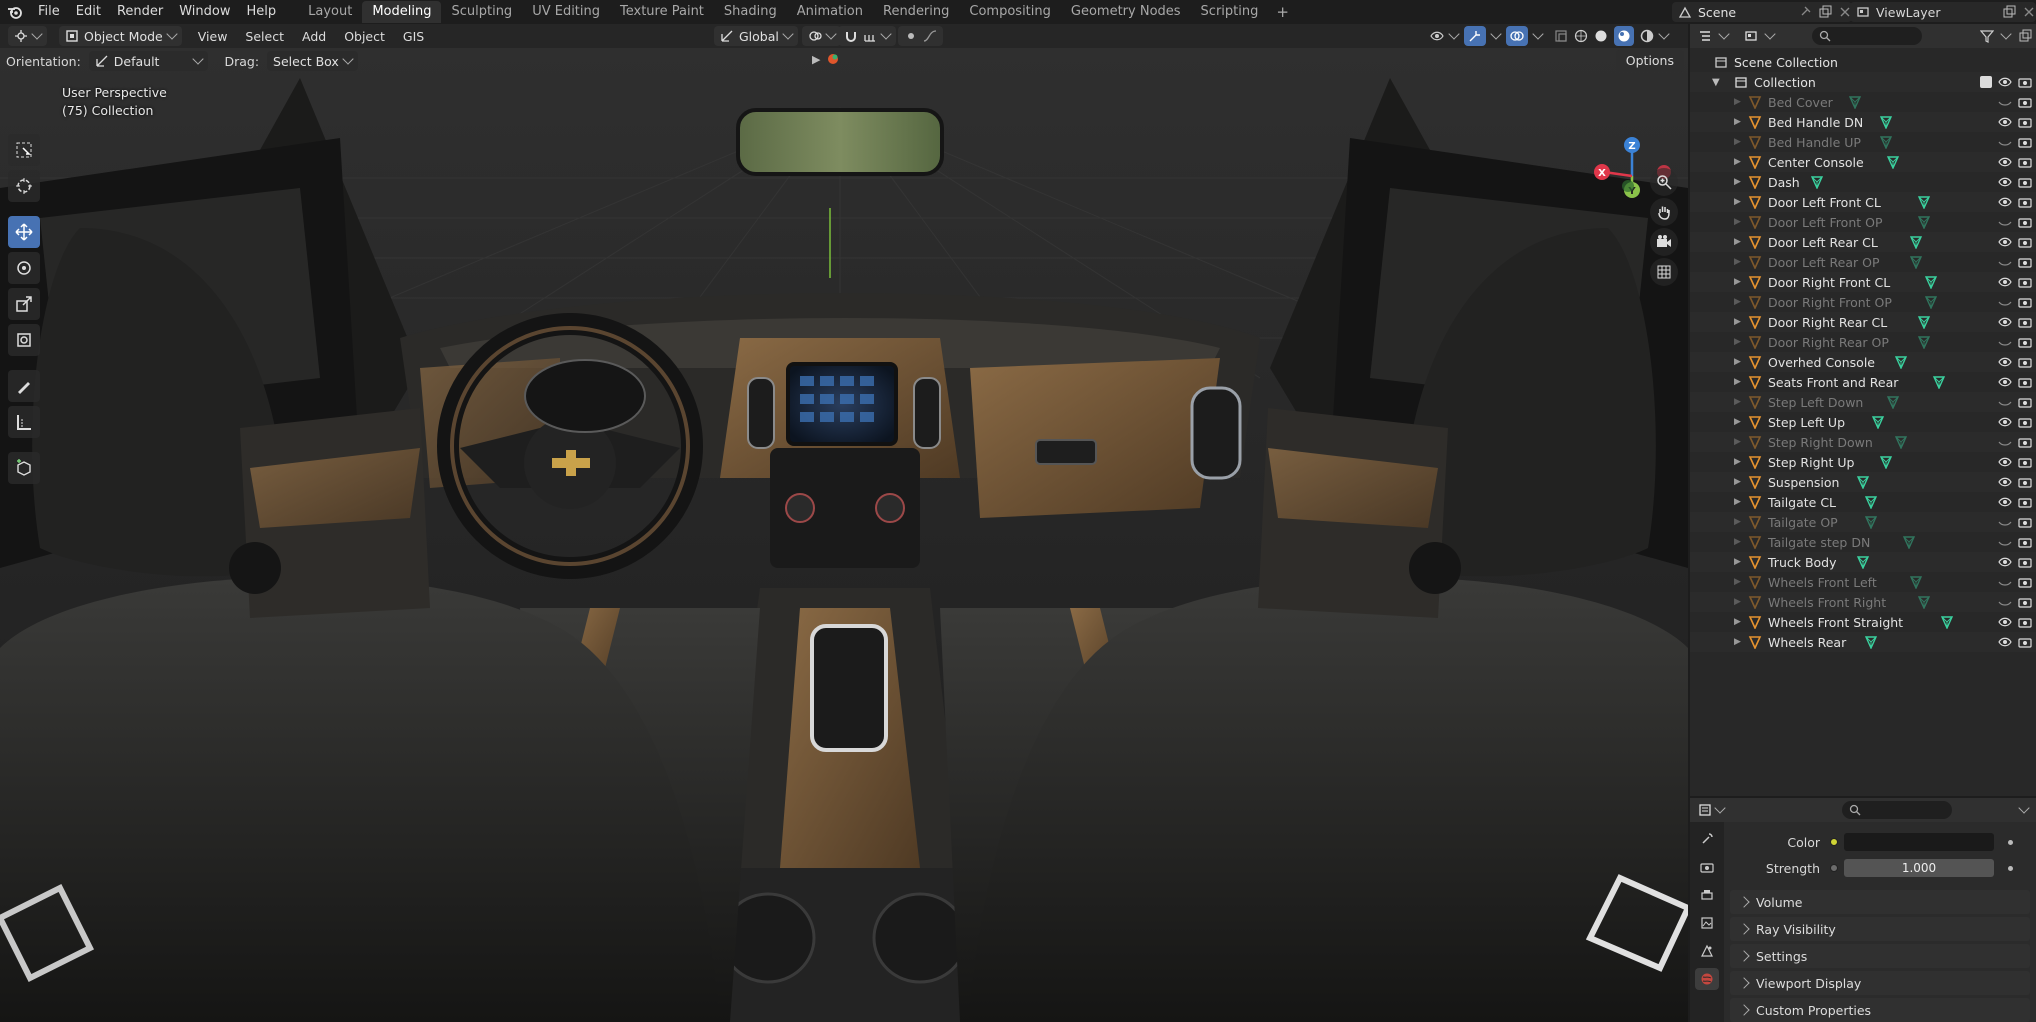  I want to click on rotate-tool, so click(24, 268).